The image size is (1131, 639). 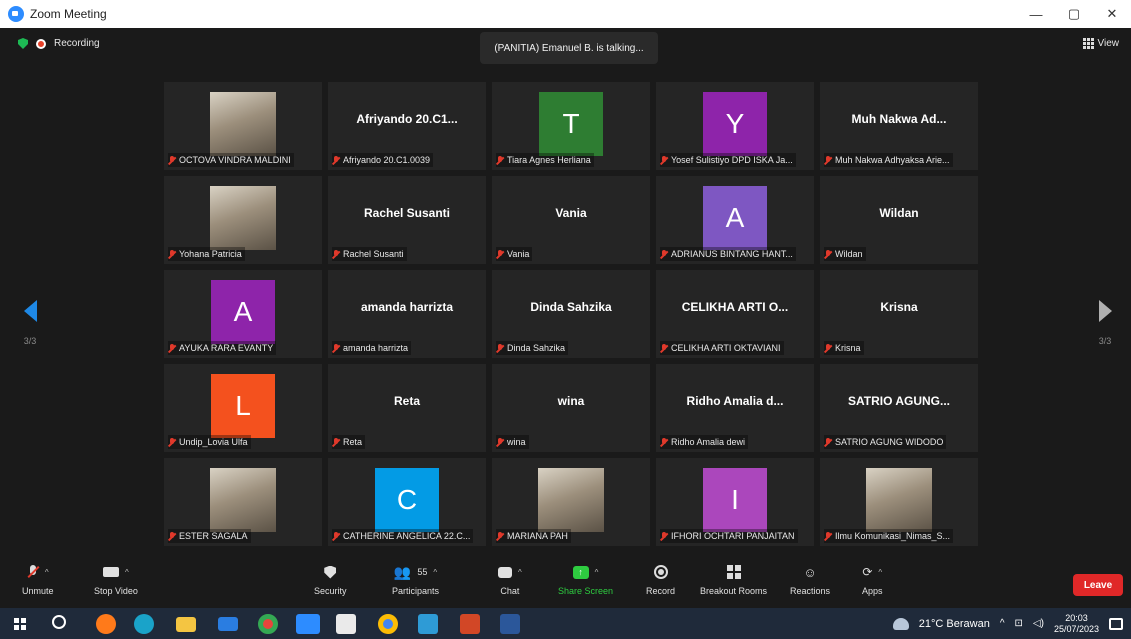 What do you see at coordinates (1074, 14) in the screenshot?
I see `maximize-button: ▢` at bounding box center [1074, 14].